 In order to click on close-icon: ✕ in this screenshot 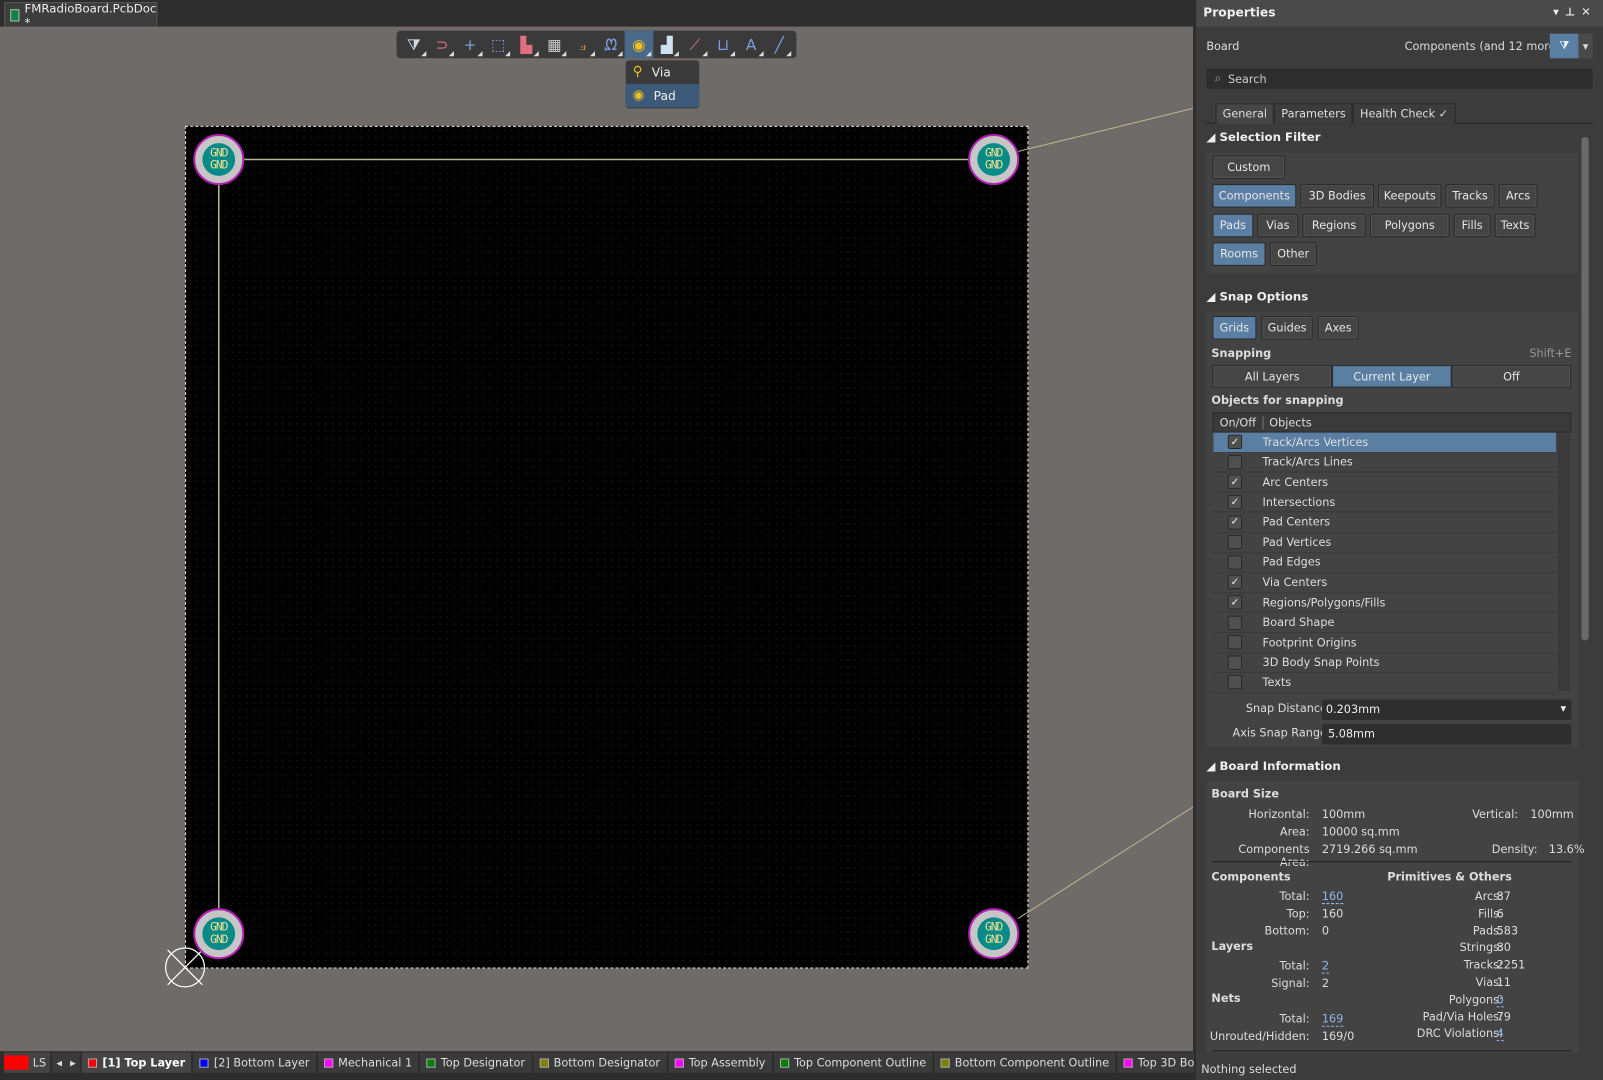, I will do `click(1589, 11)`.